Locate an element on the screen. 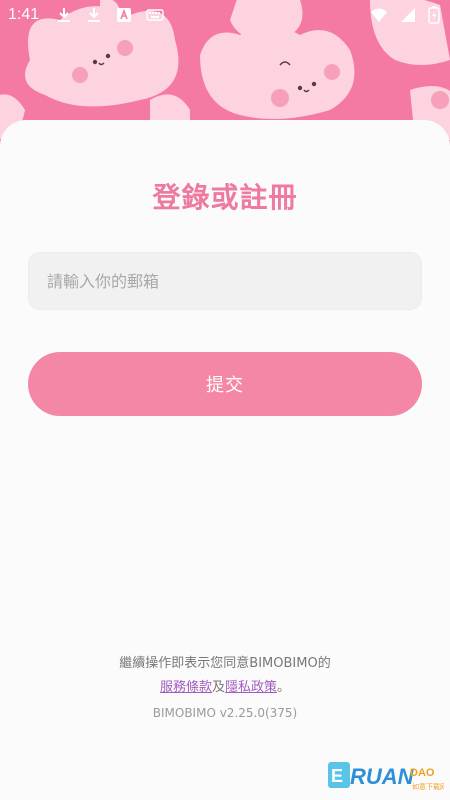  privacy-policy-link: 隱私政策 is located at coordinates (251, 687).